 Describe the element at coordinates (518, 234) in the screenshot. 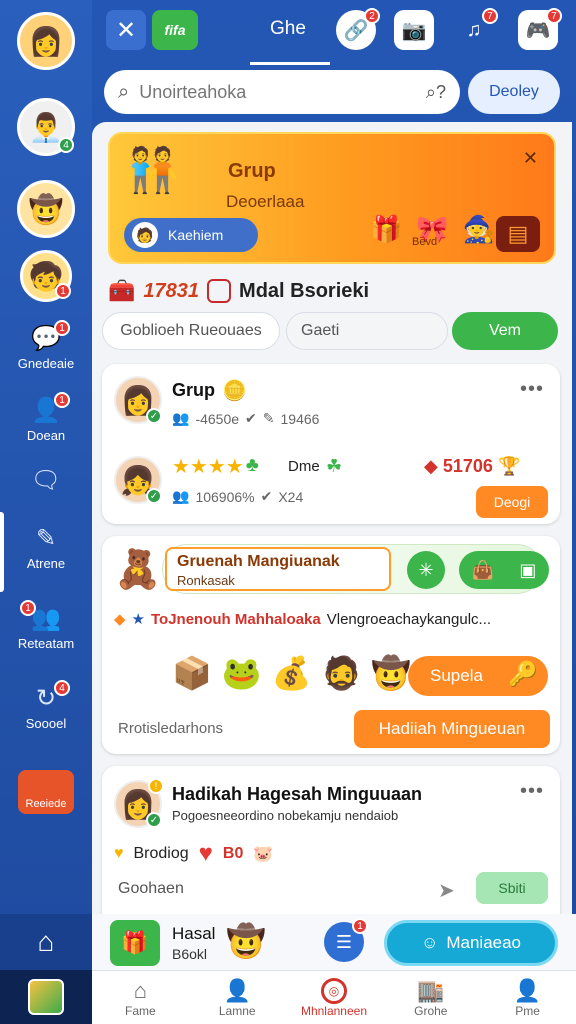

I see `calendar-icon: ▤` at that location.